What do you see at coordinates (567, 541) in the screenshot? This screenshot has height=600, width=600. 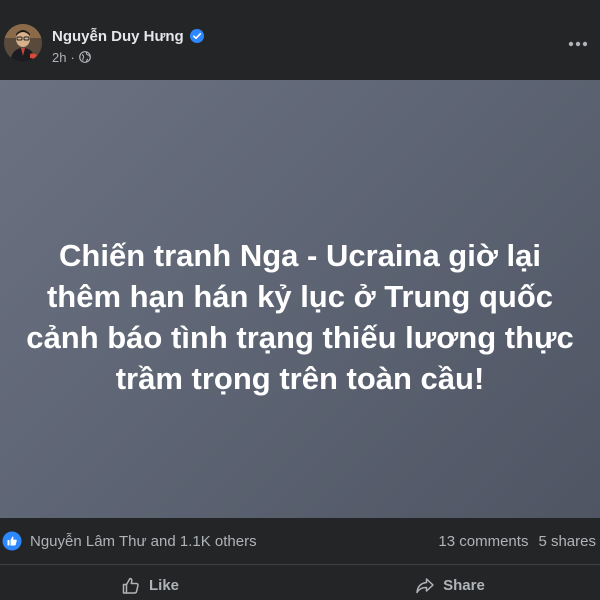 I see `shares-count: 5 shares` at bounding box center [567, 541].